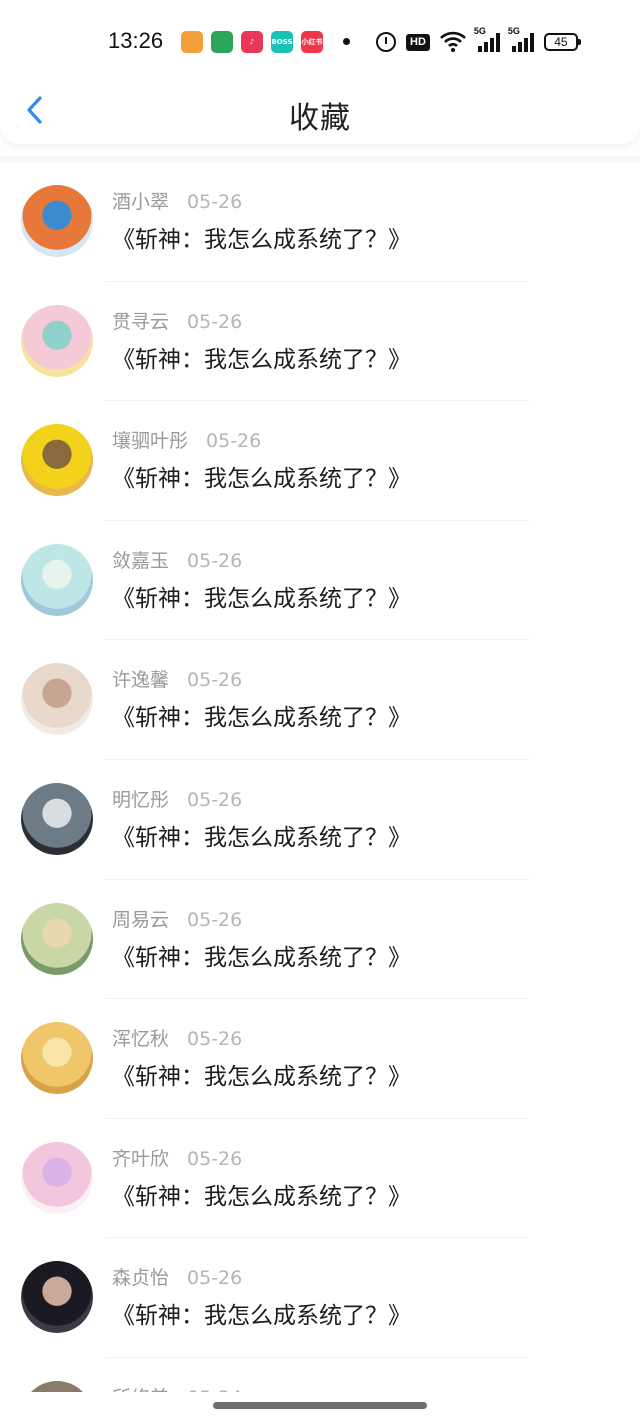 The height and width of the screenshot is (1422, 640). I want to click on app-icon-5: 小红书, so click(312, 42).